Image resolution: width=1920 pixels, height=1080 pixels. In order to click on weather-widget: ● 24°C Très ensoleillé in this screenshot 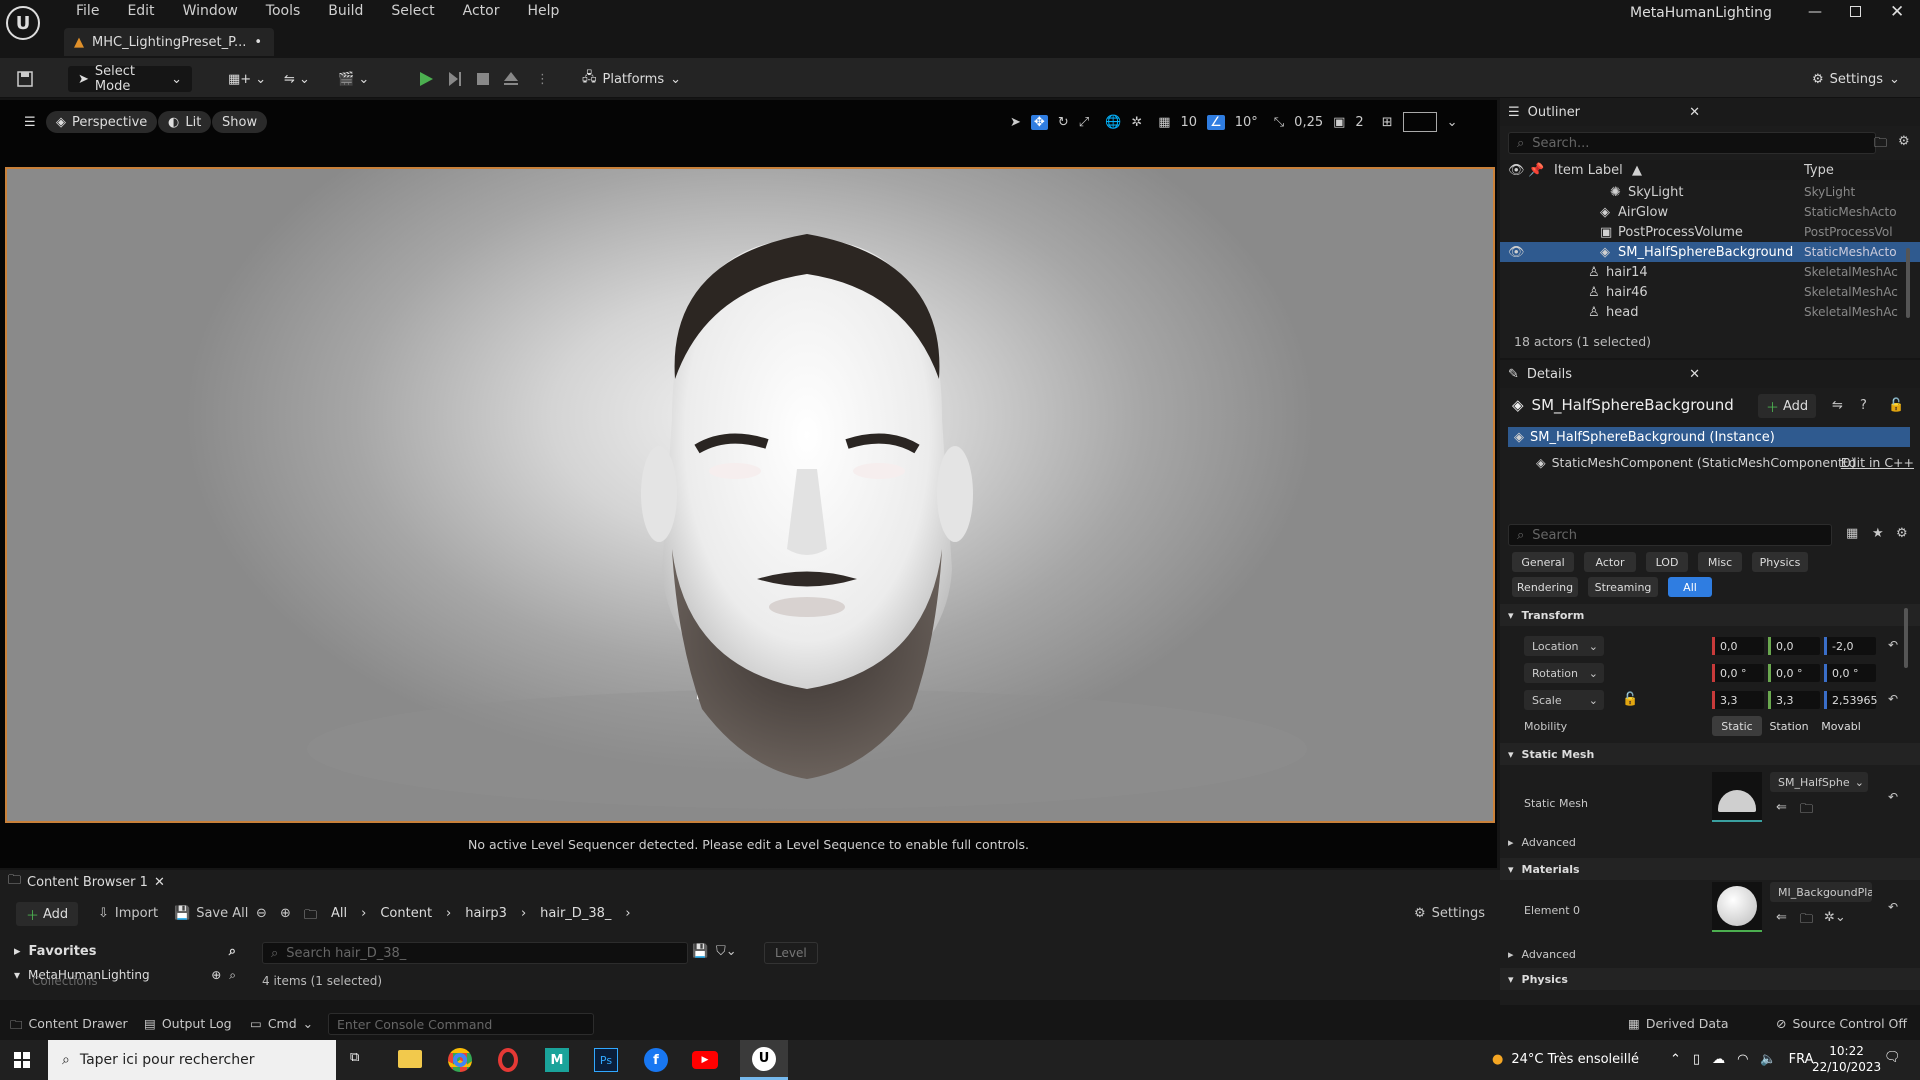, I will do `click(1565, 1059)`.